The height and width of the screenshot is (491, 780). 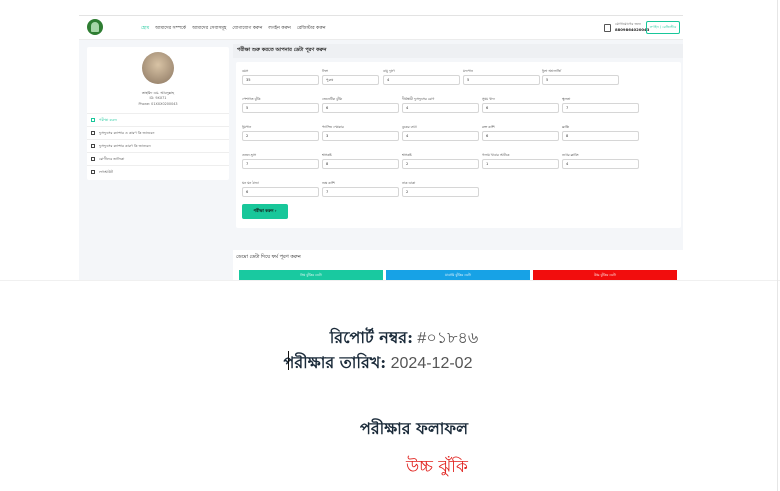 I want to click on form-field: ক্লান্তি 8, so click(x=600, y=133).